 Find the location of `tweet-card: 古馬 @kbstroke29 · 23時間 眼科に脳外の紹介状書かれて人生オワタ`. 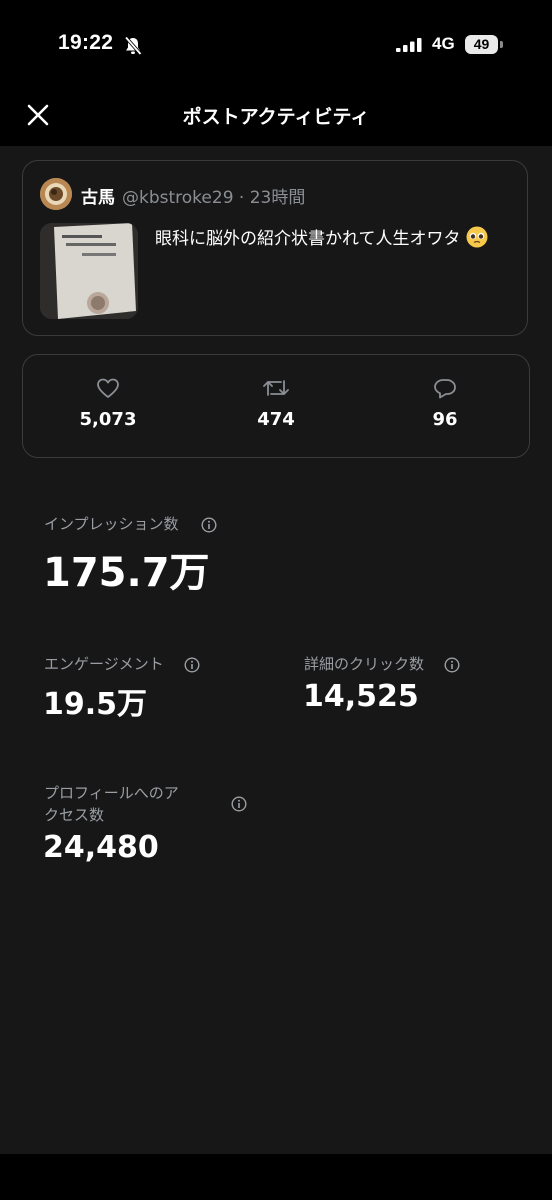

tweet-card: 古馬 @kbstroke29 · 23時間 眼科に脳外の紹介状書かれて人生オワタ is located at coordinates (275, 248).